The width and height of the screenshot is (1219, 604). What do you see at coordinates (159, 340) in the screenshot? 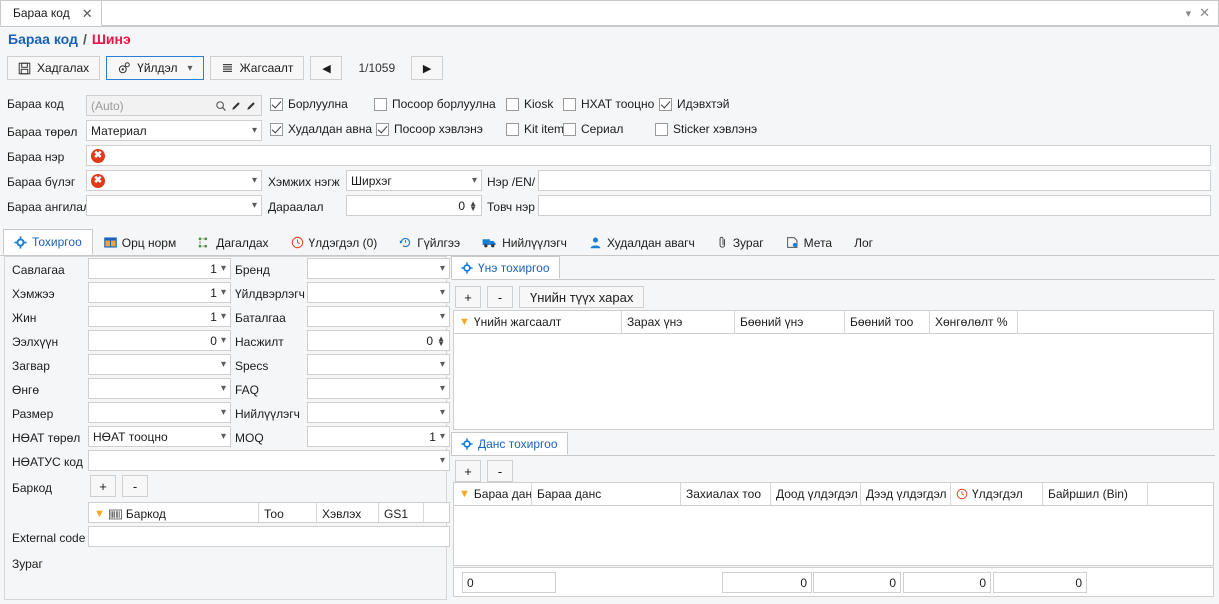
I see `eeelhuun-select: 0 ▾` at bounding box center [159, 340].